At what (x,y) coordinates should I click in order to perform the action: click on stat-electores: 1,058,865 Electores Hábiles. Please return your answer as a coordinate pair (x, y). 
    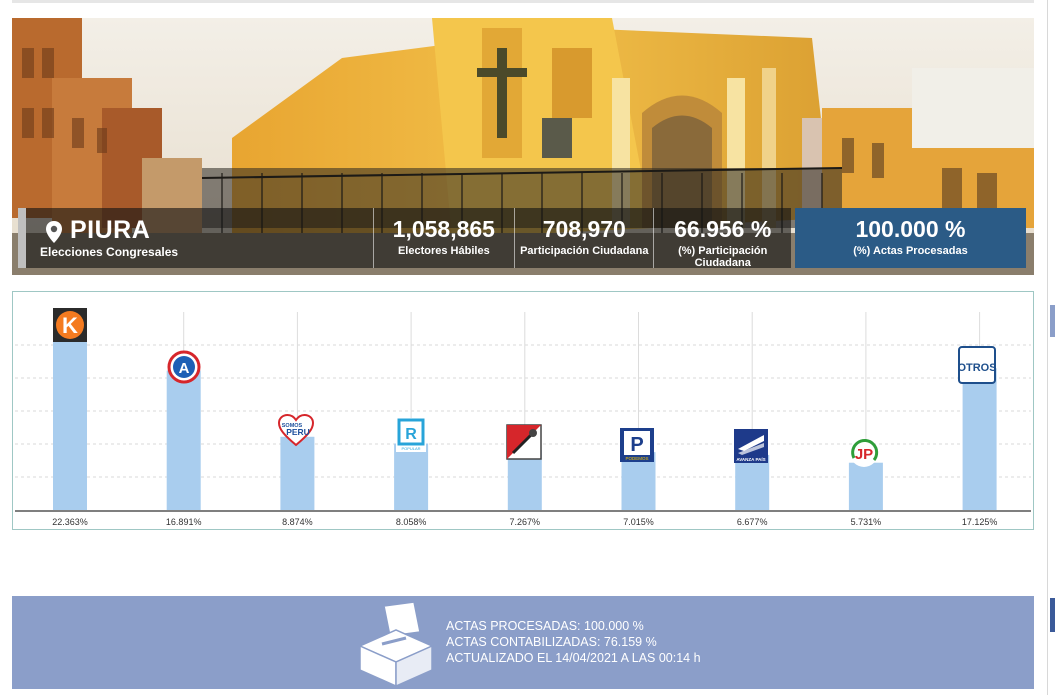
    Looking at the image, I should click on (443, 238).